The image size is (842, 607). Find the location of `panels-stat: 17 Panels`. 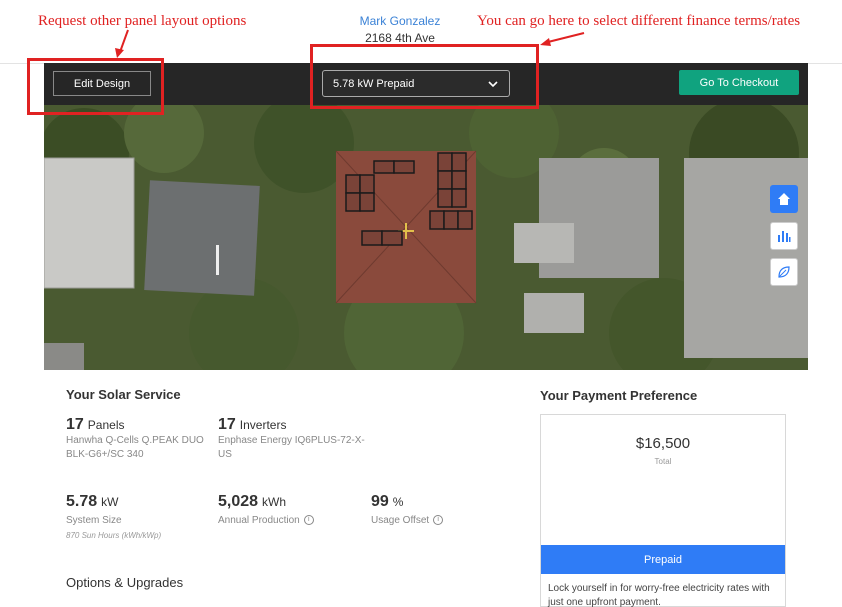

panels-stat: 17 Panels is located at coordinates (95, 425).